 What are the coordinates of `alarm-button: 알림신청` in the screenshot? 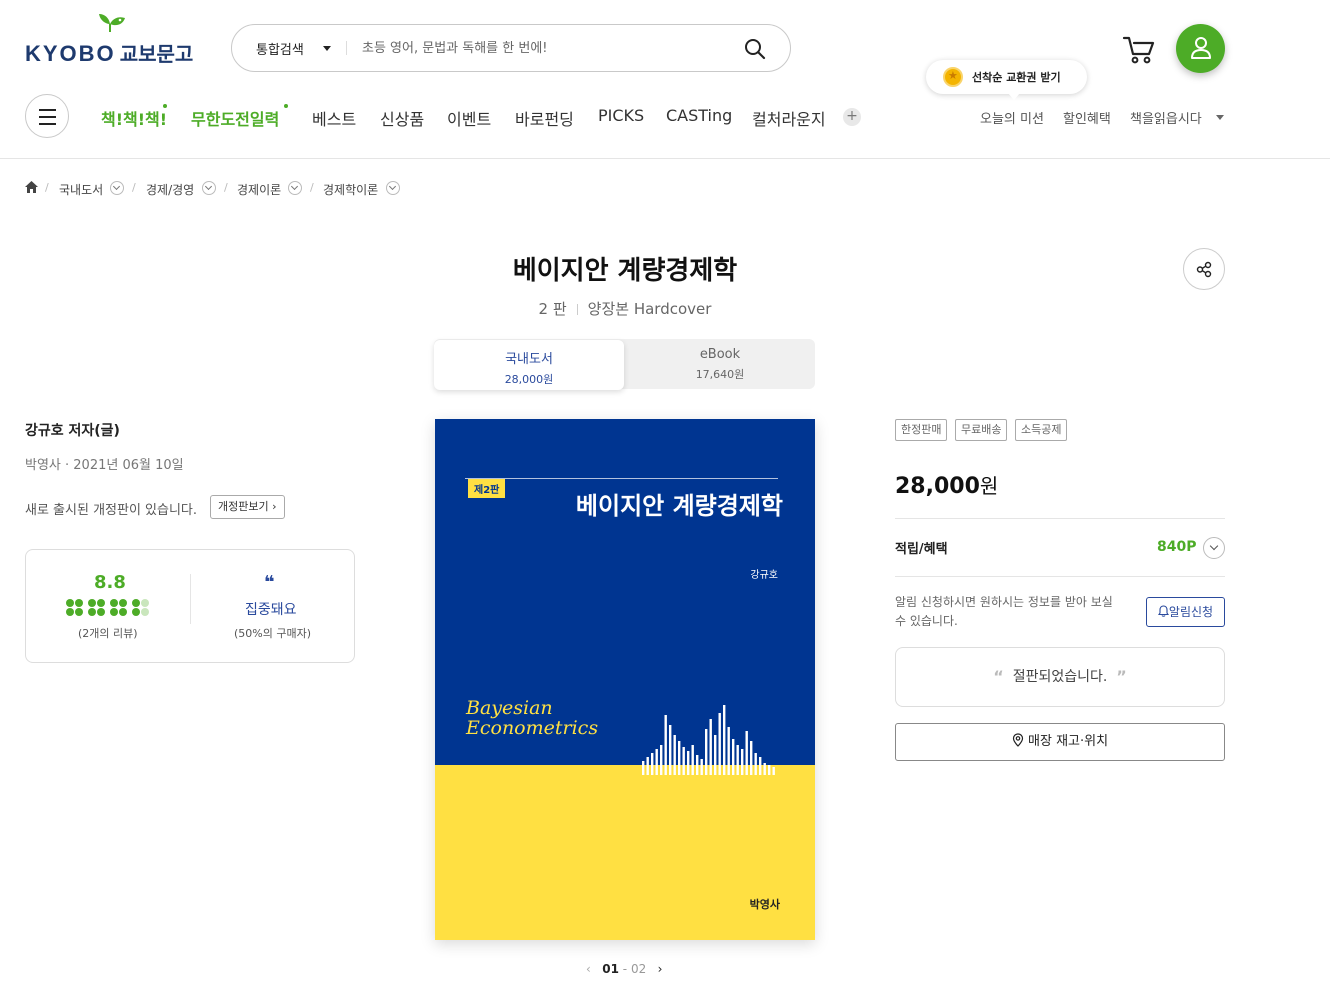 It's located at (1185, 612).